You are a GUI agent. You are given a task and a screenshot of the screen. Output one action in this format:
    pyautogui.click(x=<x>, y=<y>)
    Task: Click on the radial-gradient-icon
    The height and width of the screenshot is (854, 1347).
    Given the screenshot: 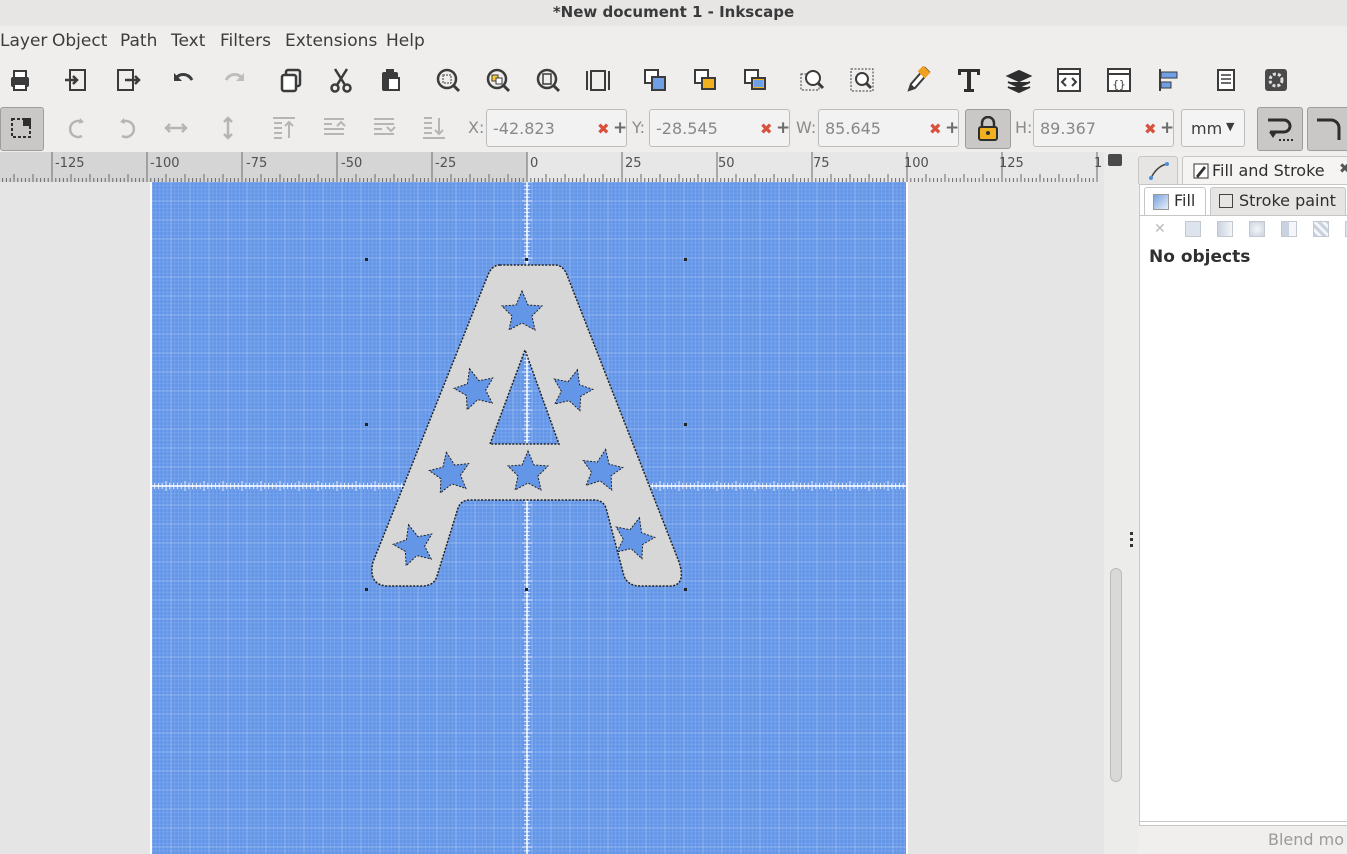 What is the action you would take?
    pyautogui.click(x=1257, y=229)
    